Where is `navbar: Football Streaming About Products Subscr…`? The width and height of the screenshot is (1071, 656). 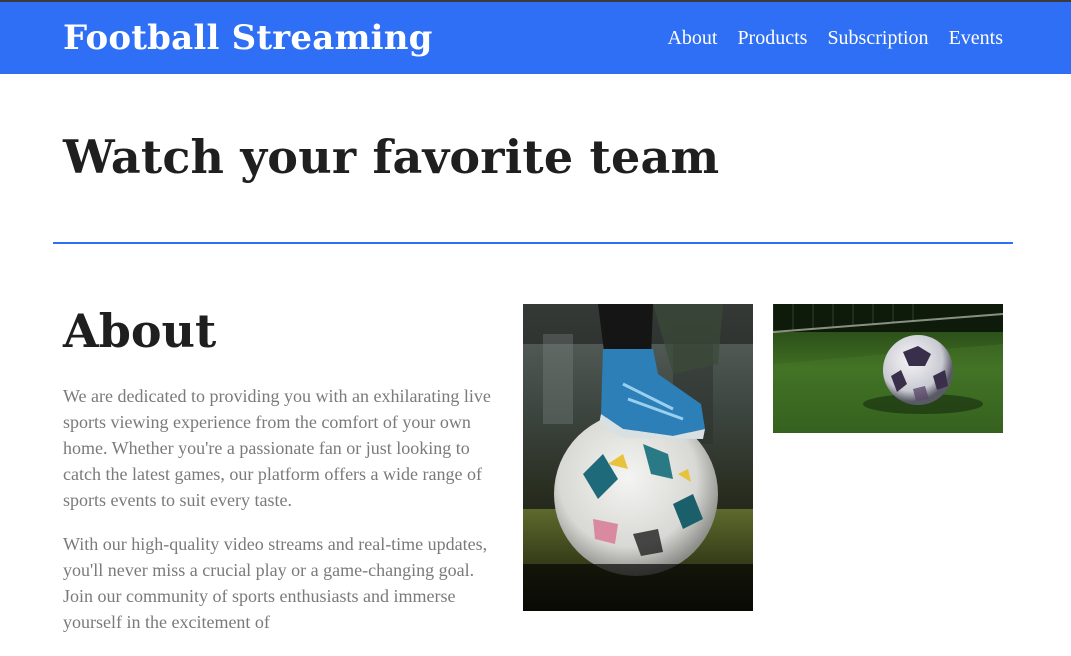
navbar: Football Streaming About Products Subscr… is located at coordinates (535, 38).